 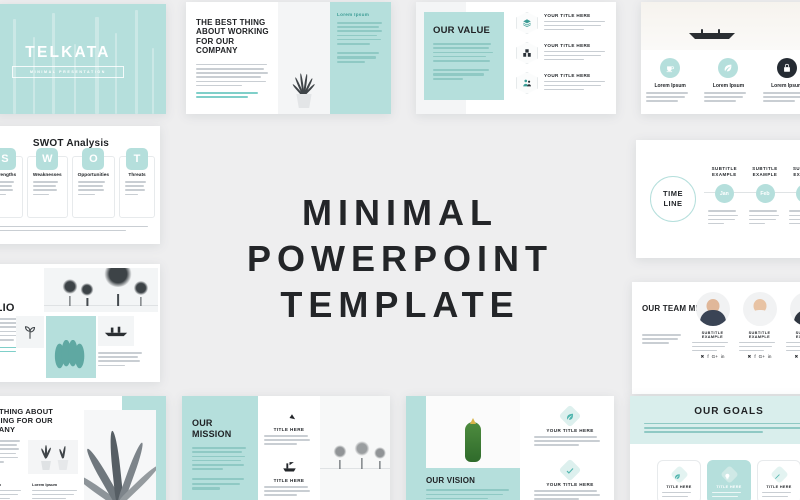 I want to click on our-vision-heading: OUR VISION, so click(x=451, y=480).